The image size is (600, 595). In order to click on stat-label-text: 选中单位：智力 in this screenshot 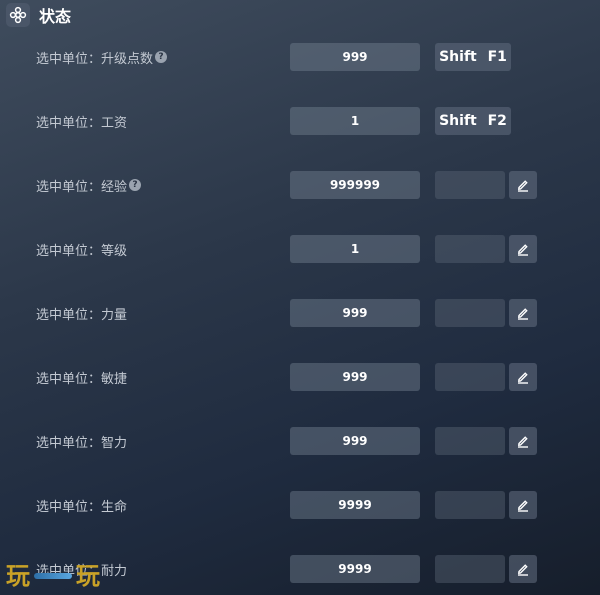, I will do `click(82, 443)`.